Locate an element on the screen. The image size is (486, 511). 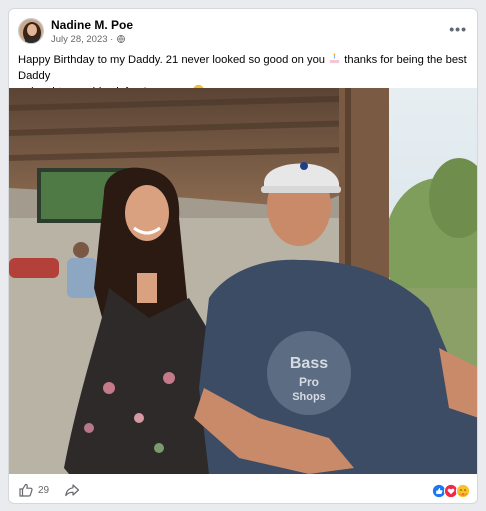
post-date: July 28, 2023 · is located at coordinates (82, 39).